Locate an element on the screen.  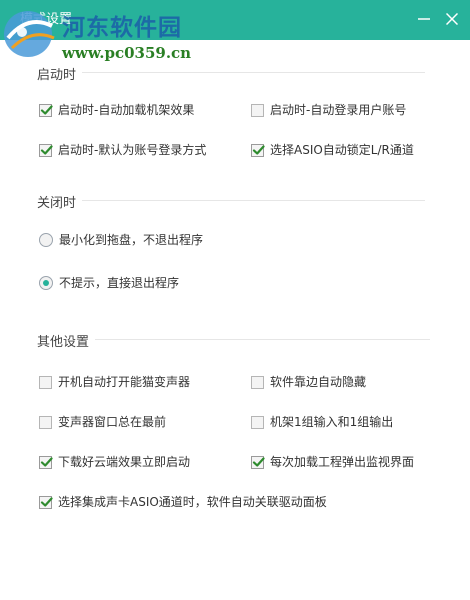
close-button is located at coordinates (452, 20).